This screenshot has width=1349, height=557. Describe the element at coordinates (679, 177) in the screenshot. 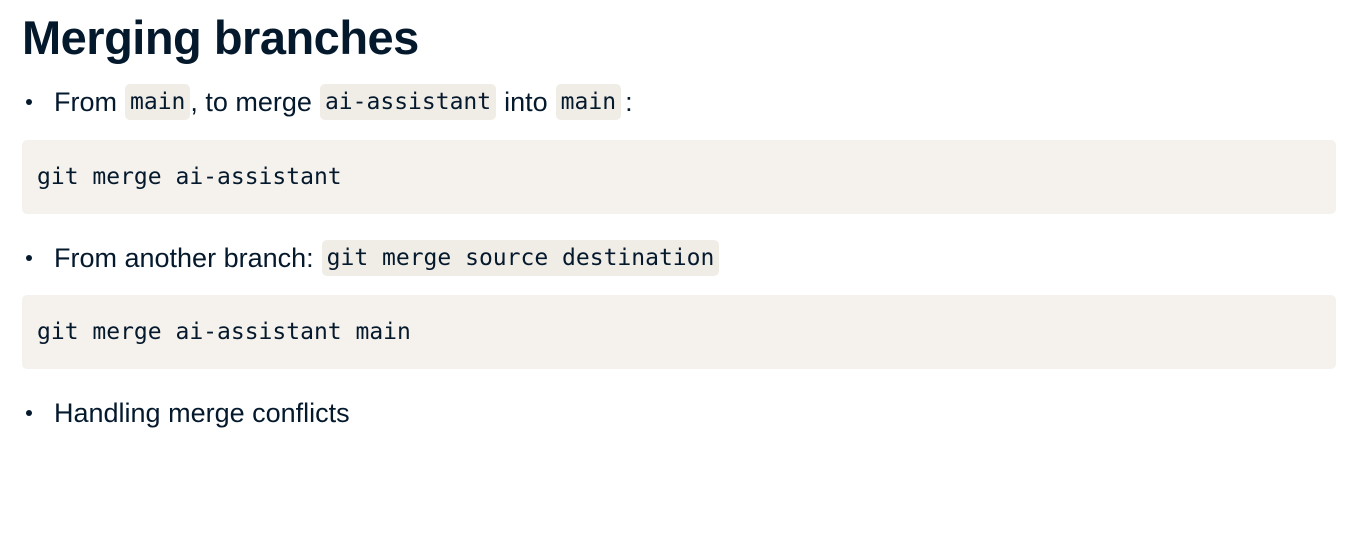

I see `code-block-merge-ai-assistant: git merge ai-assistant` at that location.